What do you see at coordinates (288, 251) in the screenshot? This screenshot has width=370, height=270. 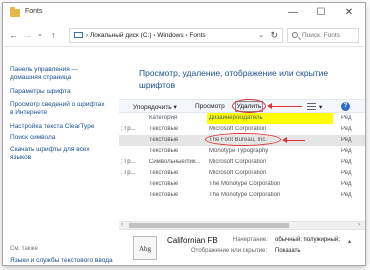 I see `show-hide-value: Показать` at bounding box center [288, 251].